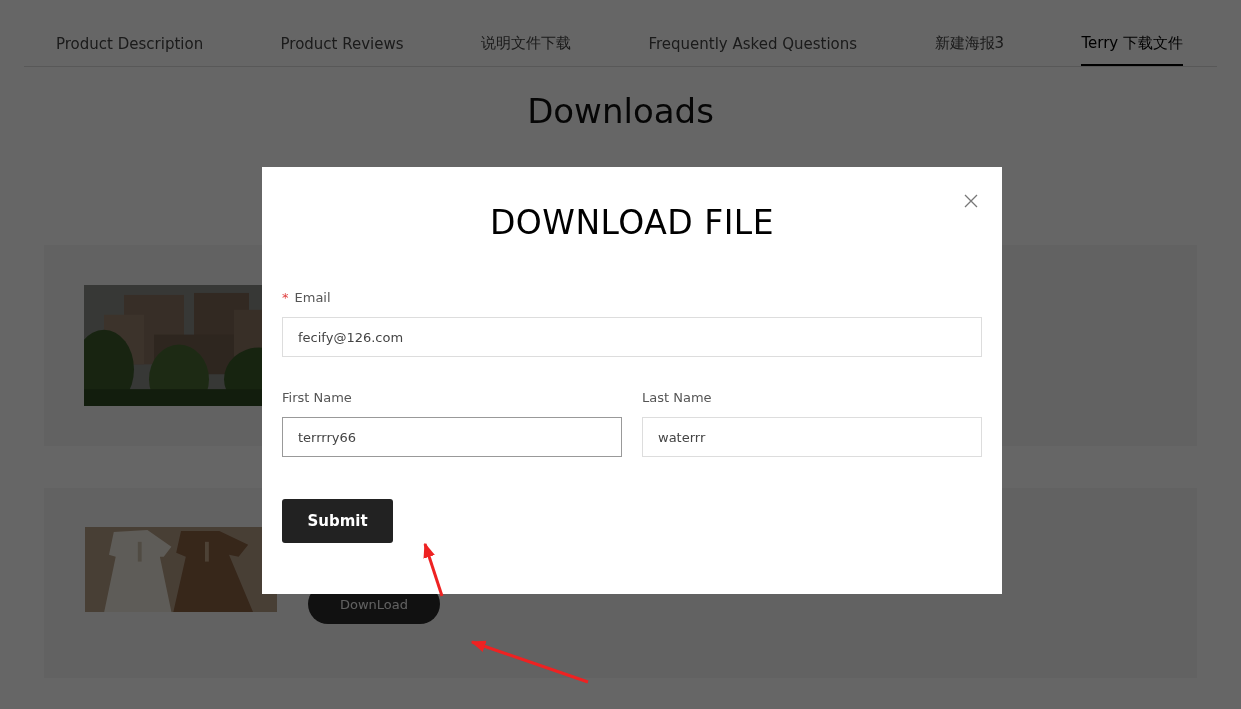 This screenshot has height=709, width=1241. What do you see at coordinates (632, 223) in the screenshot?
I see `dialog-title: DOWNLOAD FILE` at bounding box center [632, 223].